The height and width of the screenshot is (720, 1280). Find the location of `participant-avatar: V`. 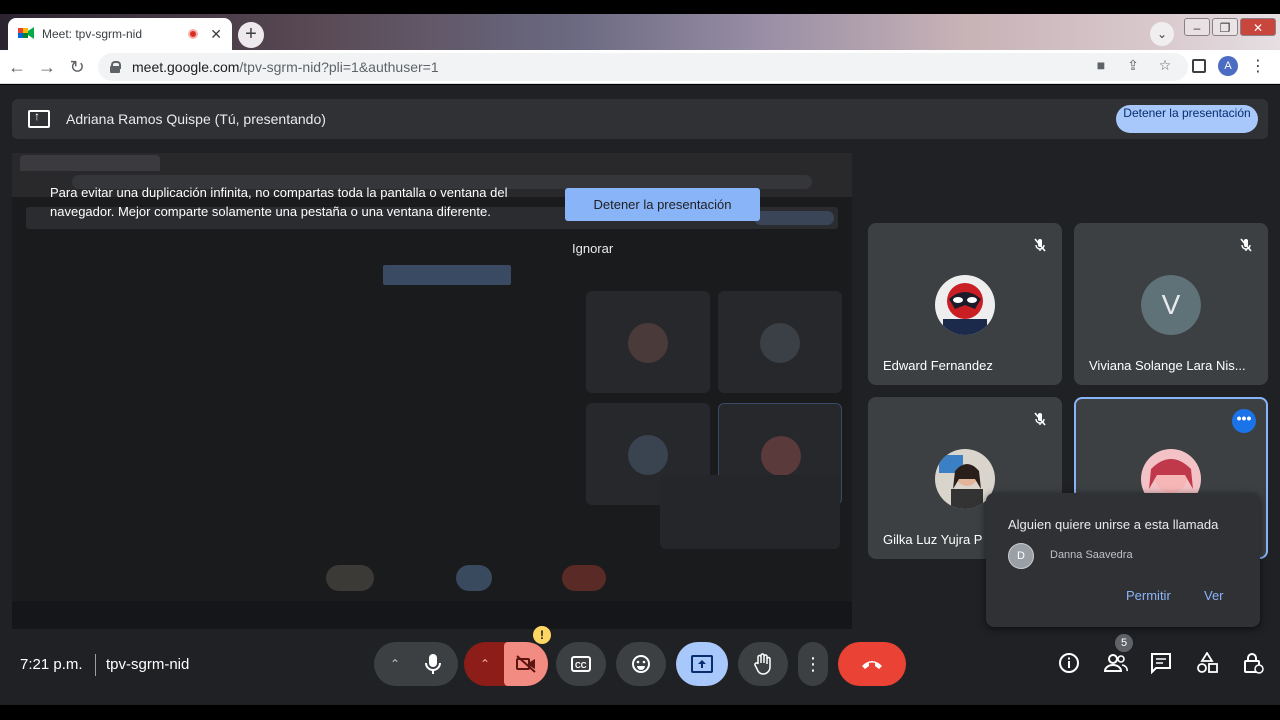

participant-avatar: V is located at coordinates (1171, 305).